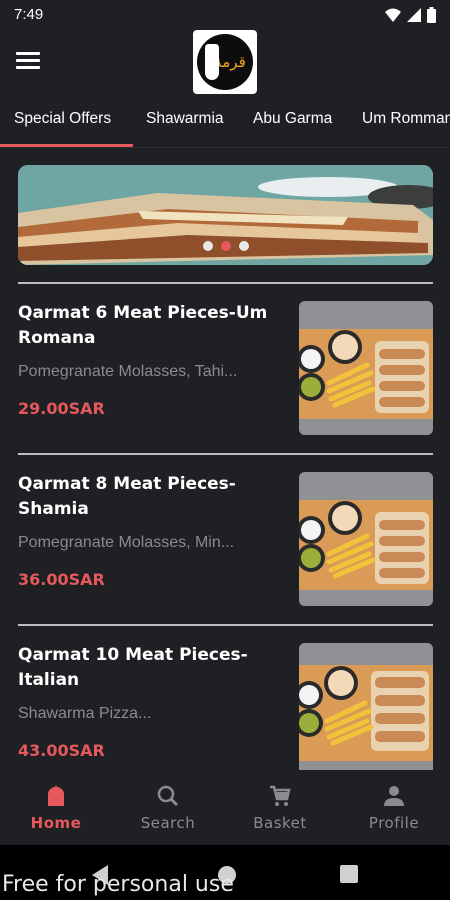  Describe the element at coordinates (28, 61) in the screenshot. I see `menu-icon` at that location.